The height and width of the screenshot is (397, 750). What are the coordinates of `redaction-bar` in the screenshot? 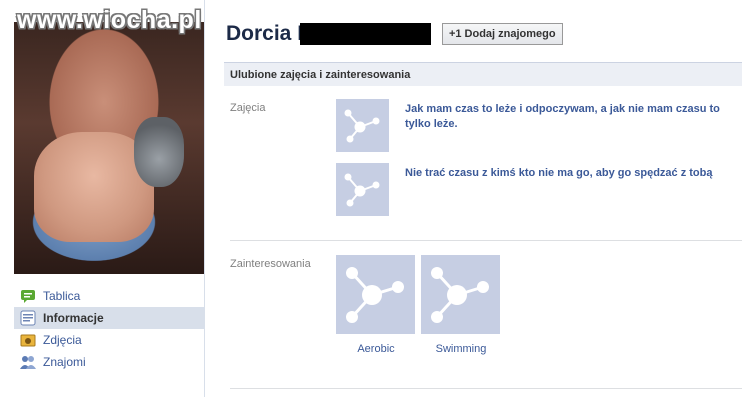 It's located at (365, 34).